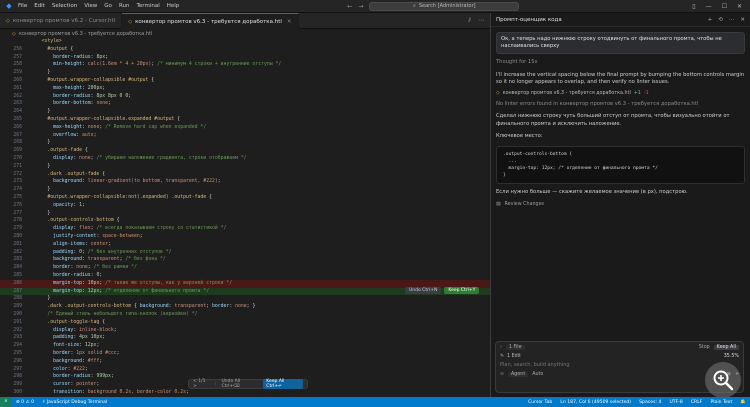 The image size is (750, 407). What do you see at coordinates (245, 331) in the screenshot?
I see `code-line: 292 display: inline-block;` at bounding box center [245, 331].